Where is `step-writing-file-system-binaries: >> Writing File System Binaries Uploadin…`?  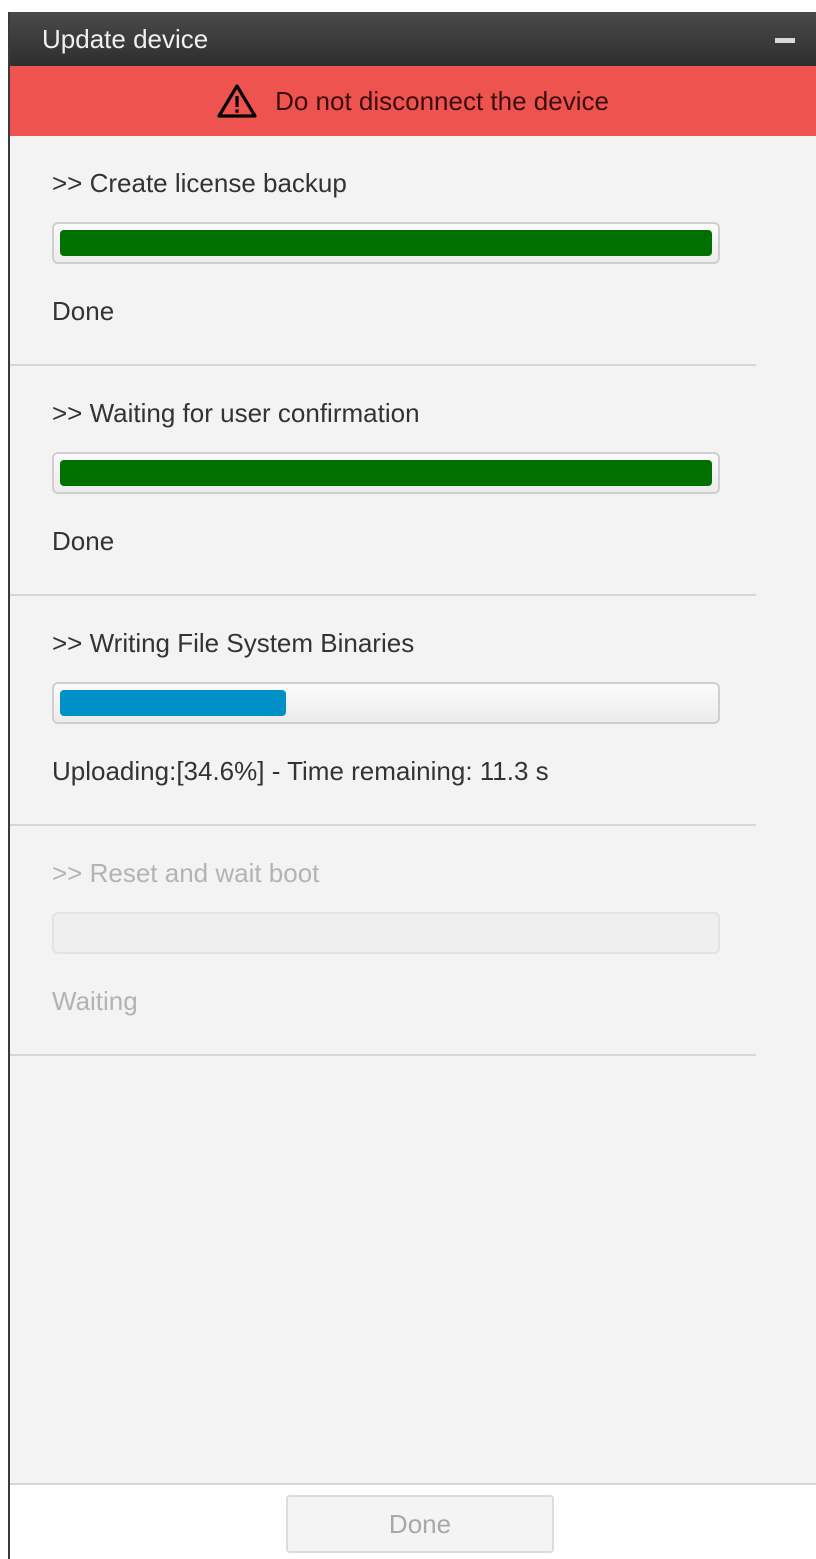
step-writing-file-system-binaries: >> Writing File System Binaries Uploadin… is located at coordinates (383, 711).